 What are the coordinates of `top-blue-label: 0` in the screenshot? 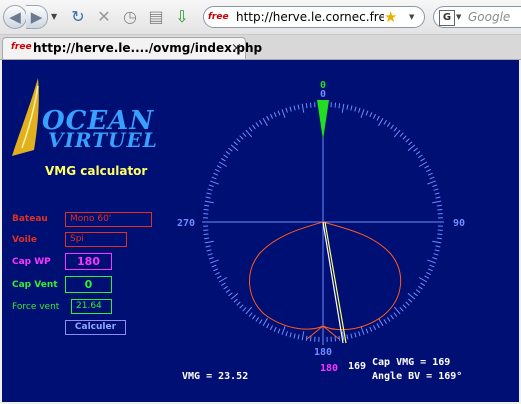 It's located at (323, 94).